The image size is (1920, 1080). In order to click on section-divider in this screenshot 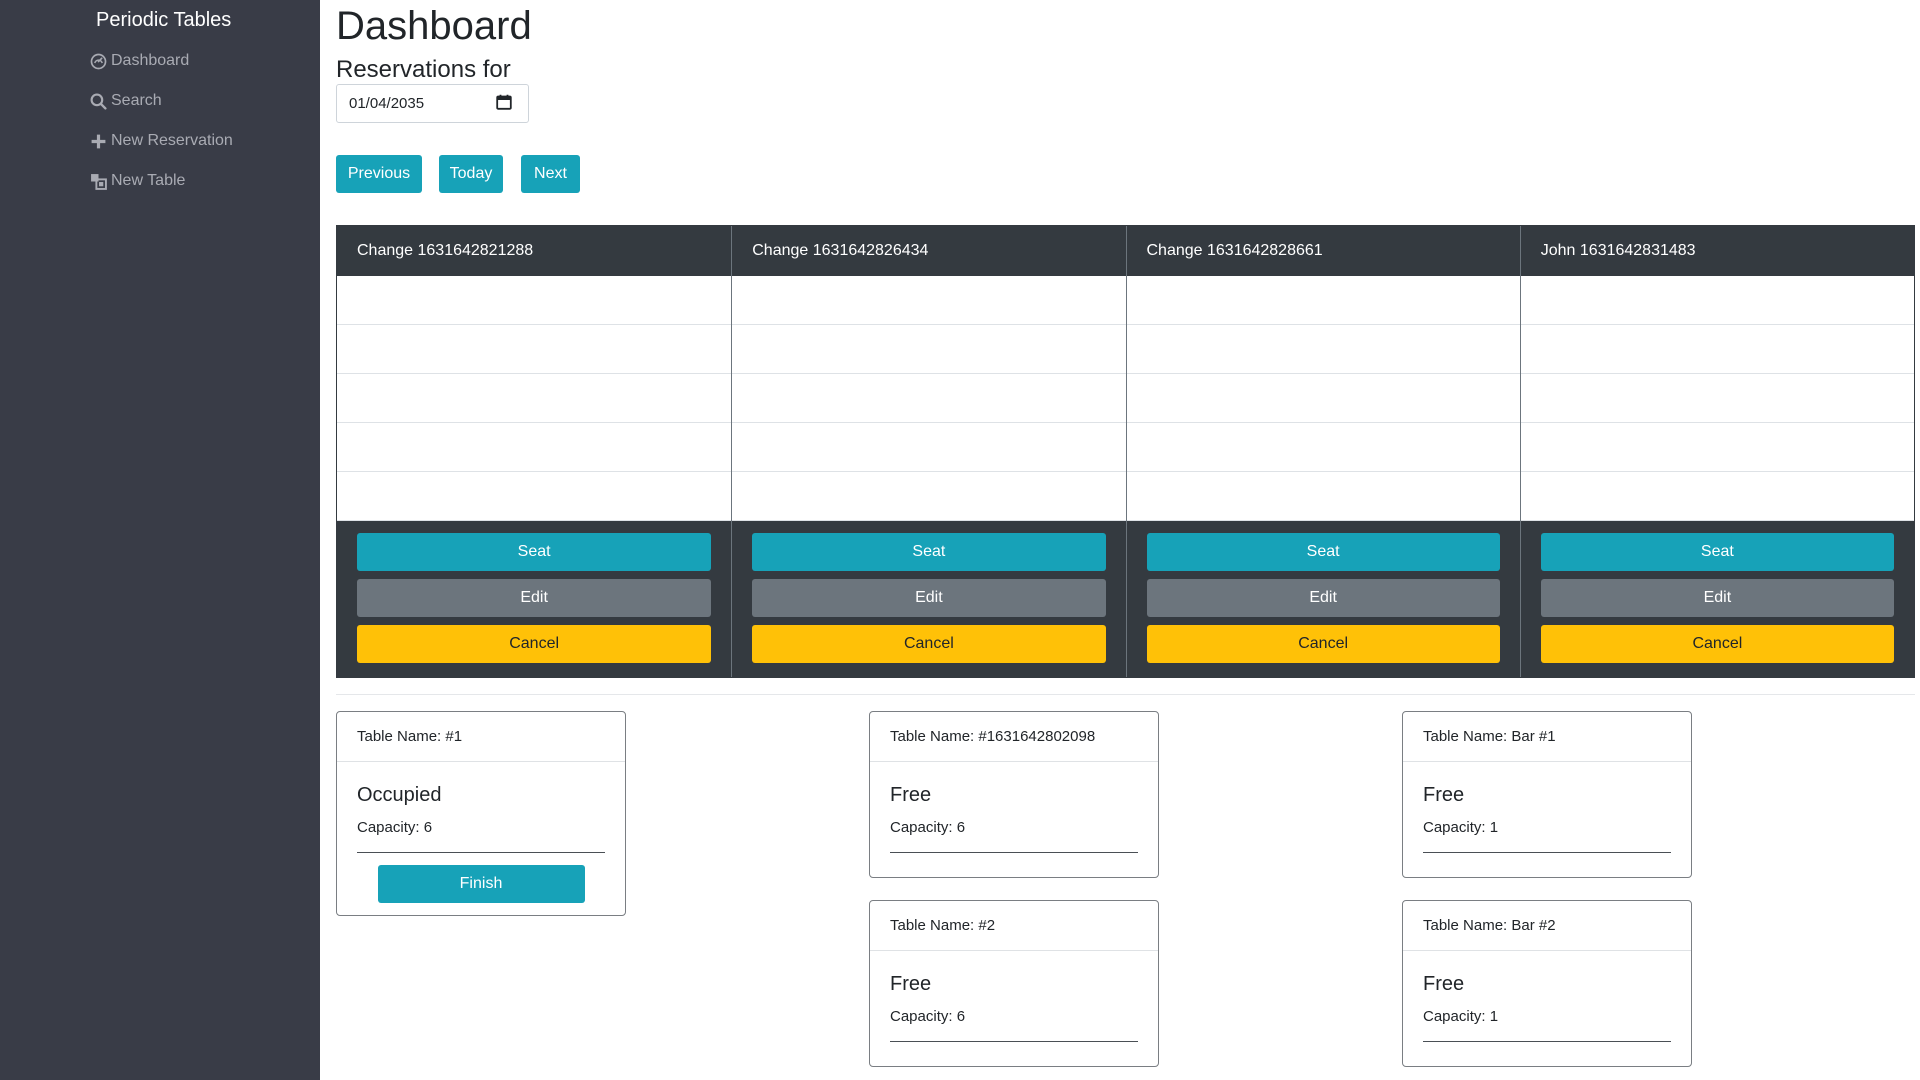, I will do `click(1125, 694)`.